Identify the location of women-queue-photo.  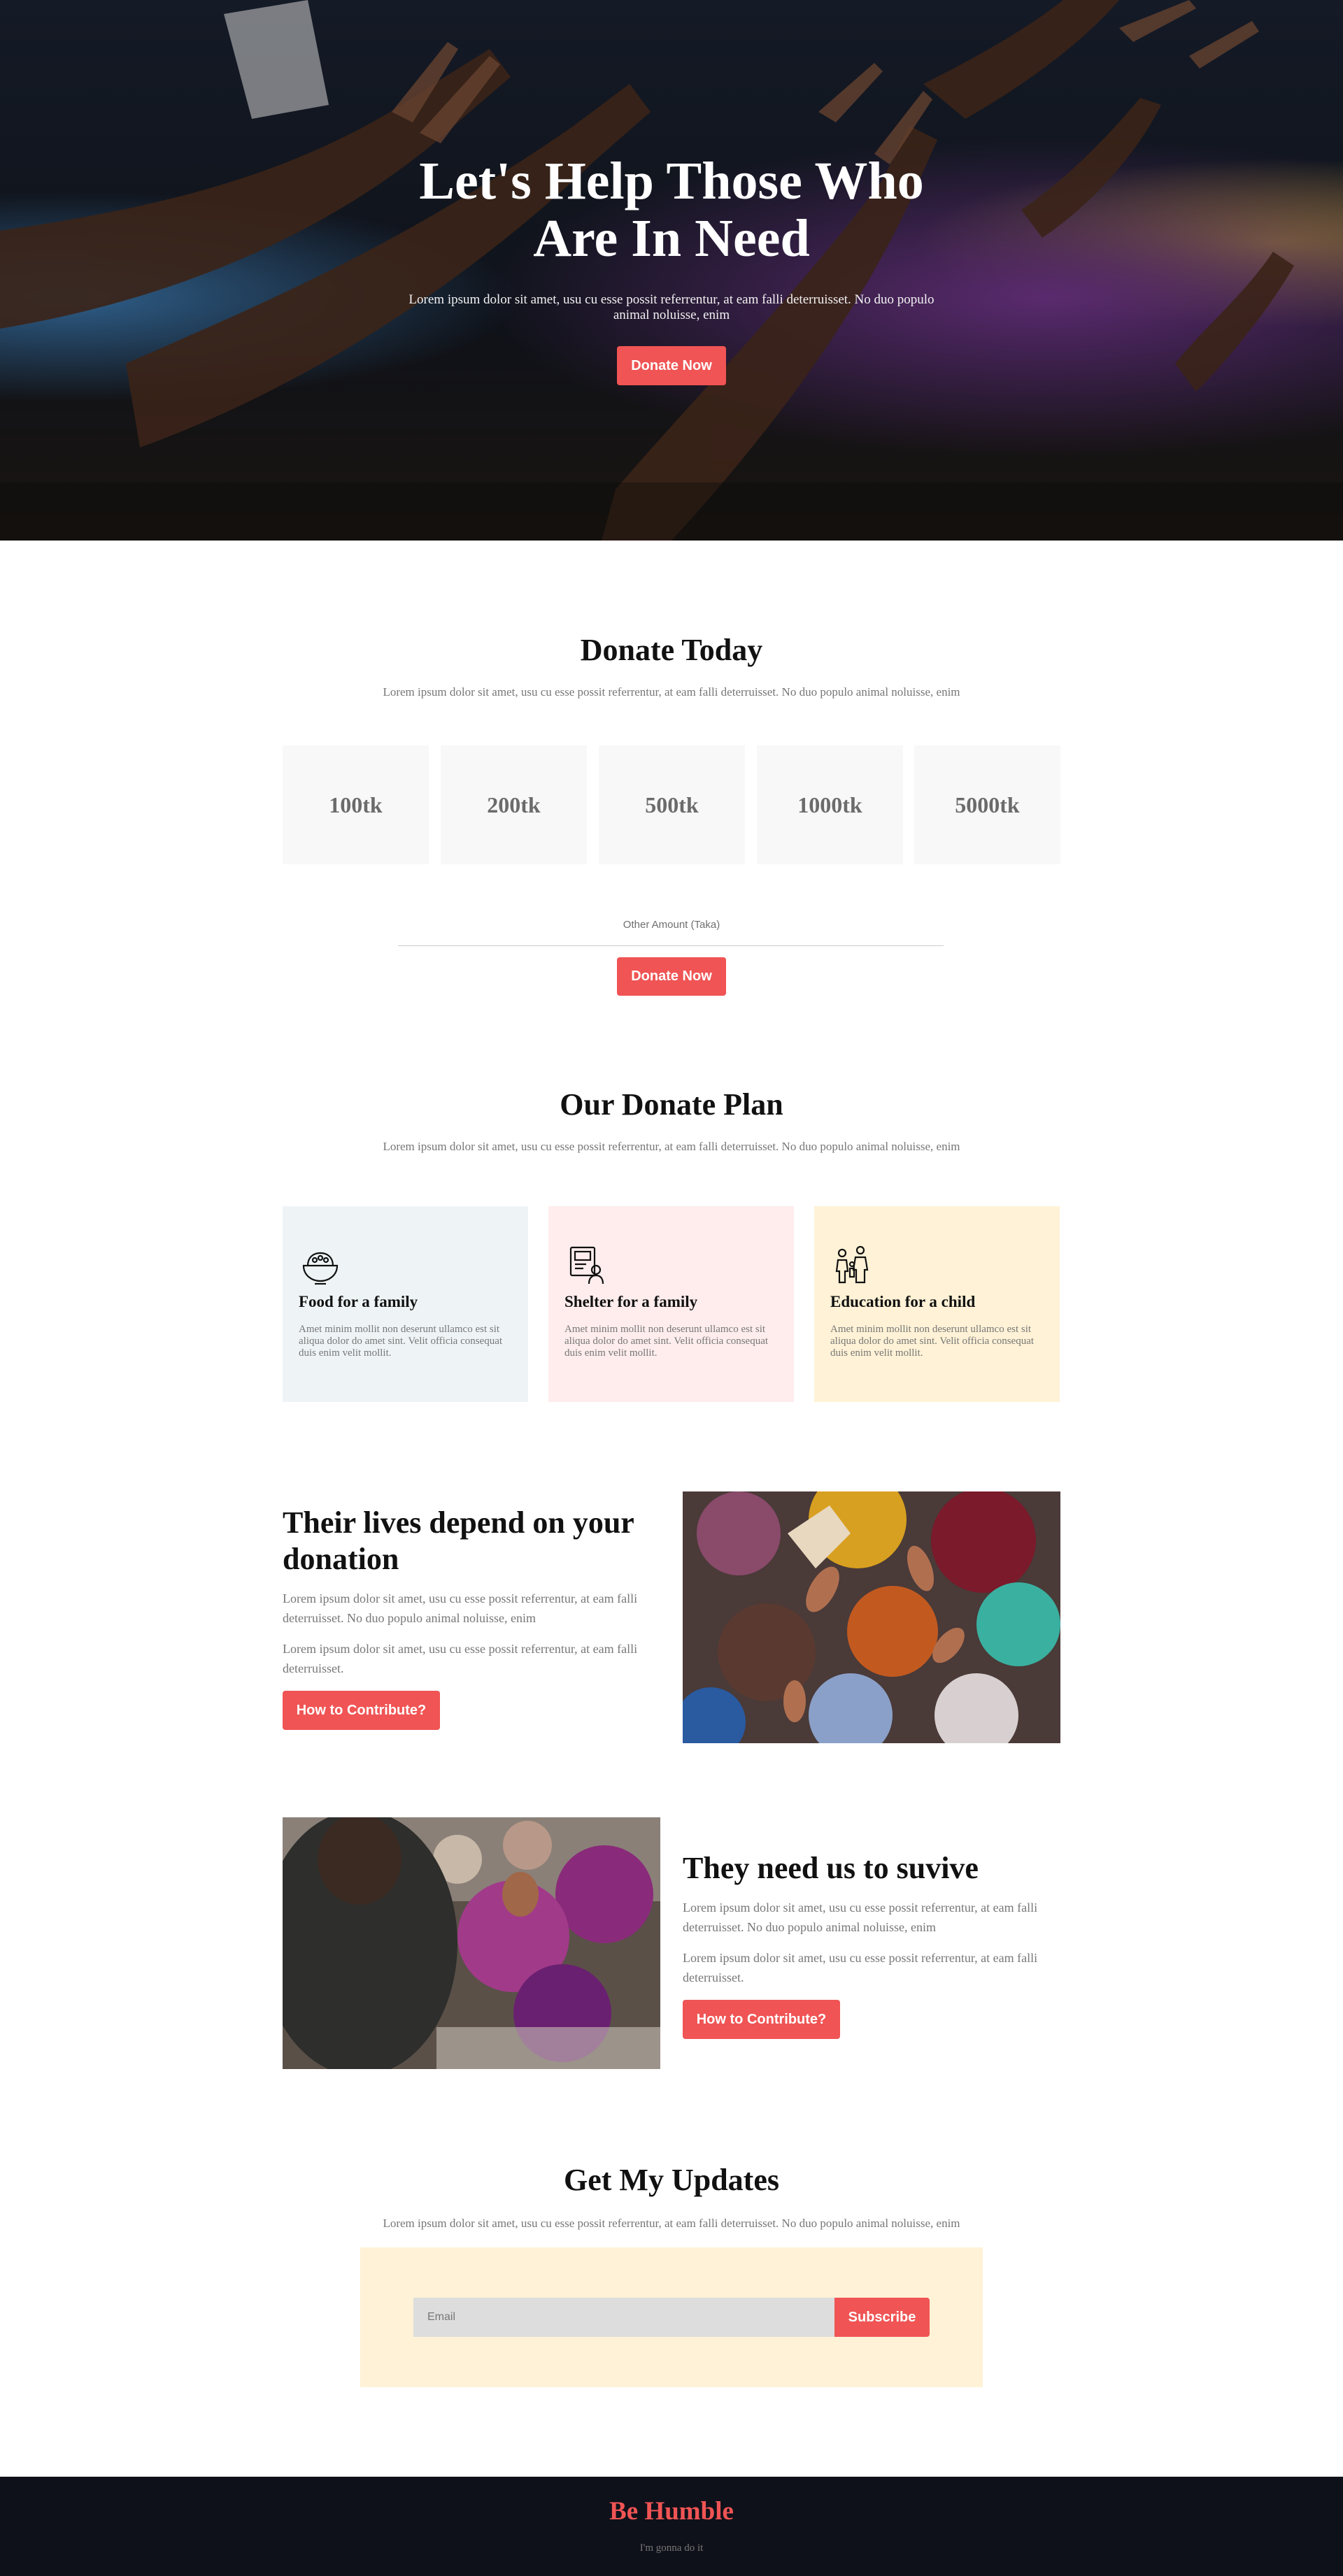
(471, 1943).